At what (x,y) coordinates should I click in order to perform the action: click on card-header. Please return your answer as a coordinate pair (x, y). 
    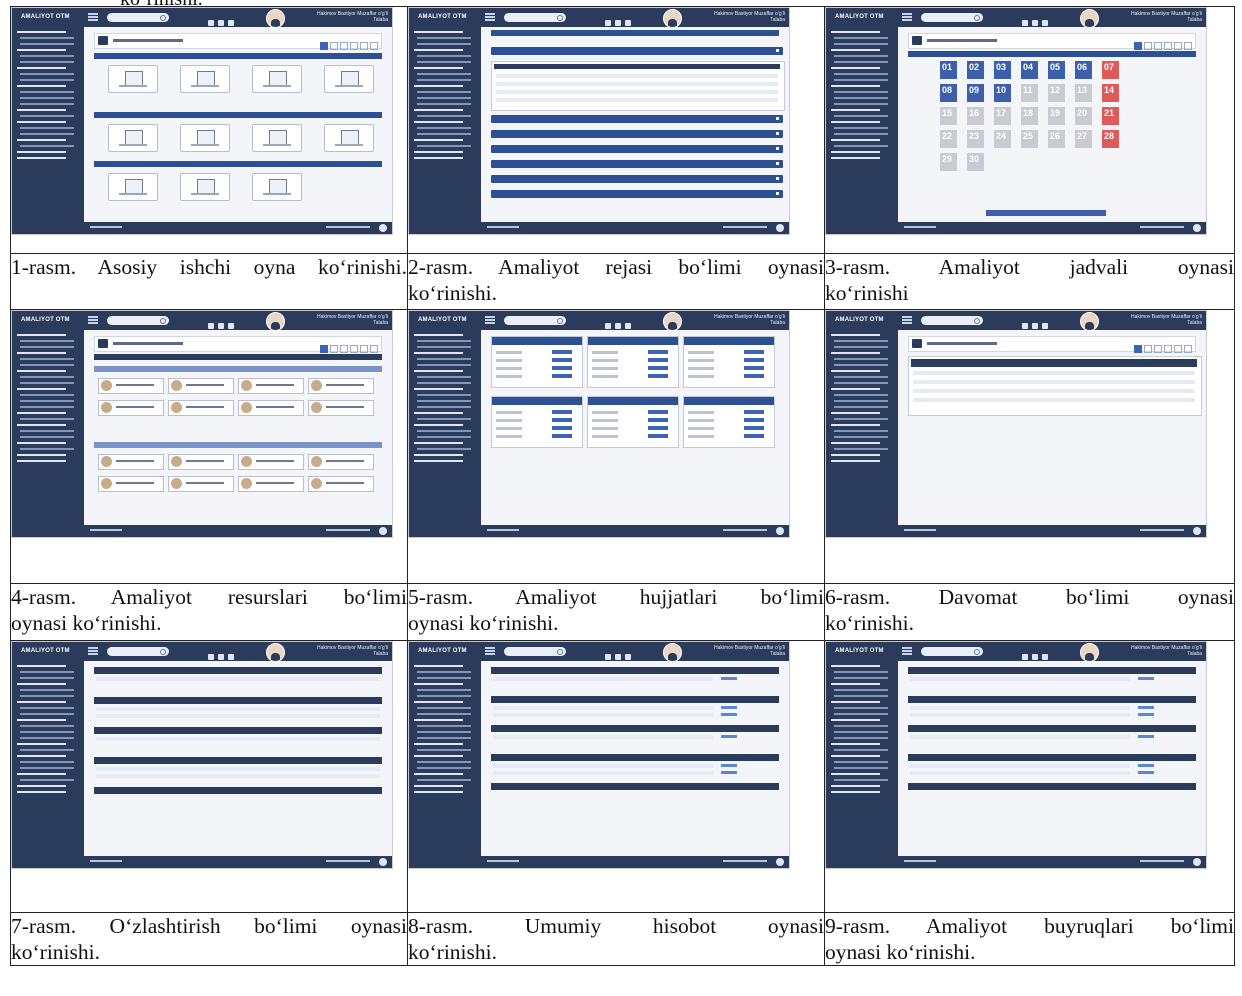
    Looking at the image, I should click on (537, 401).